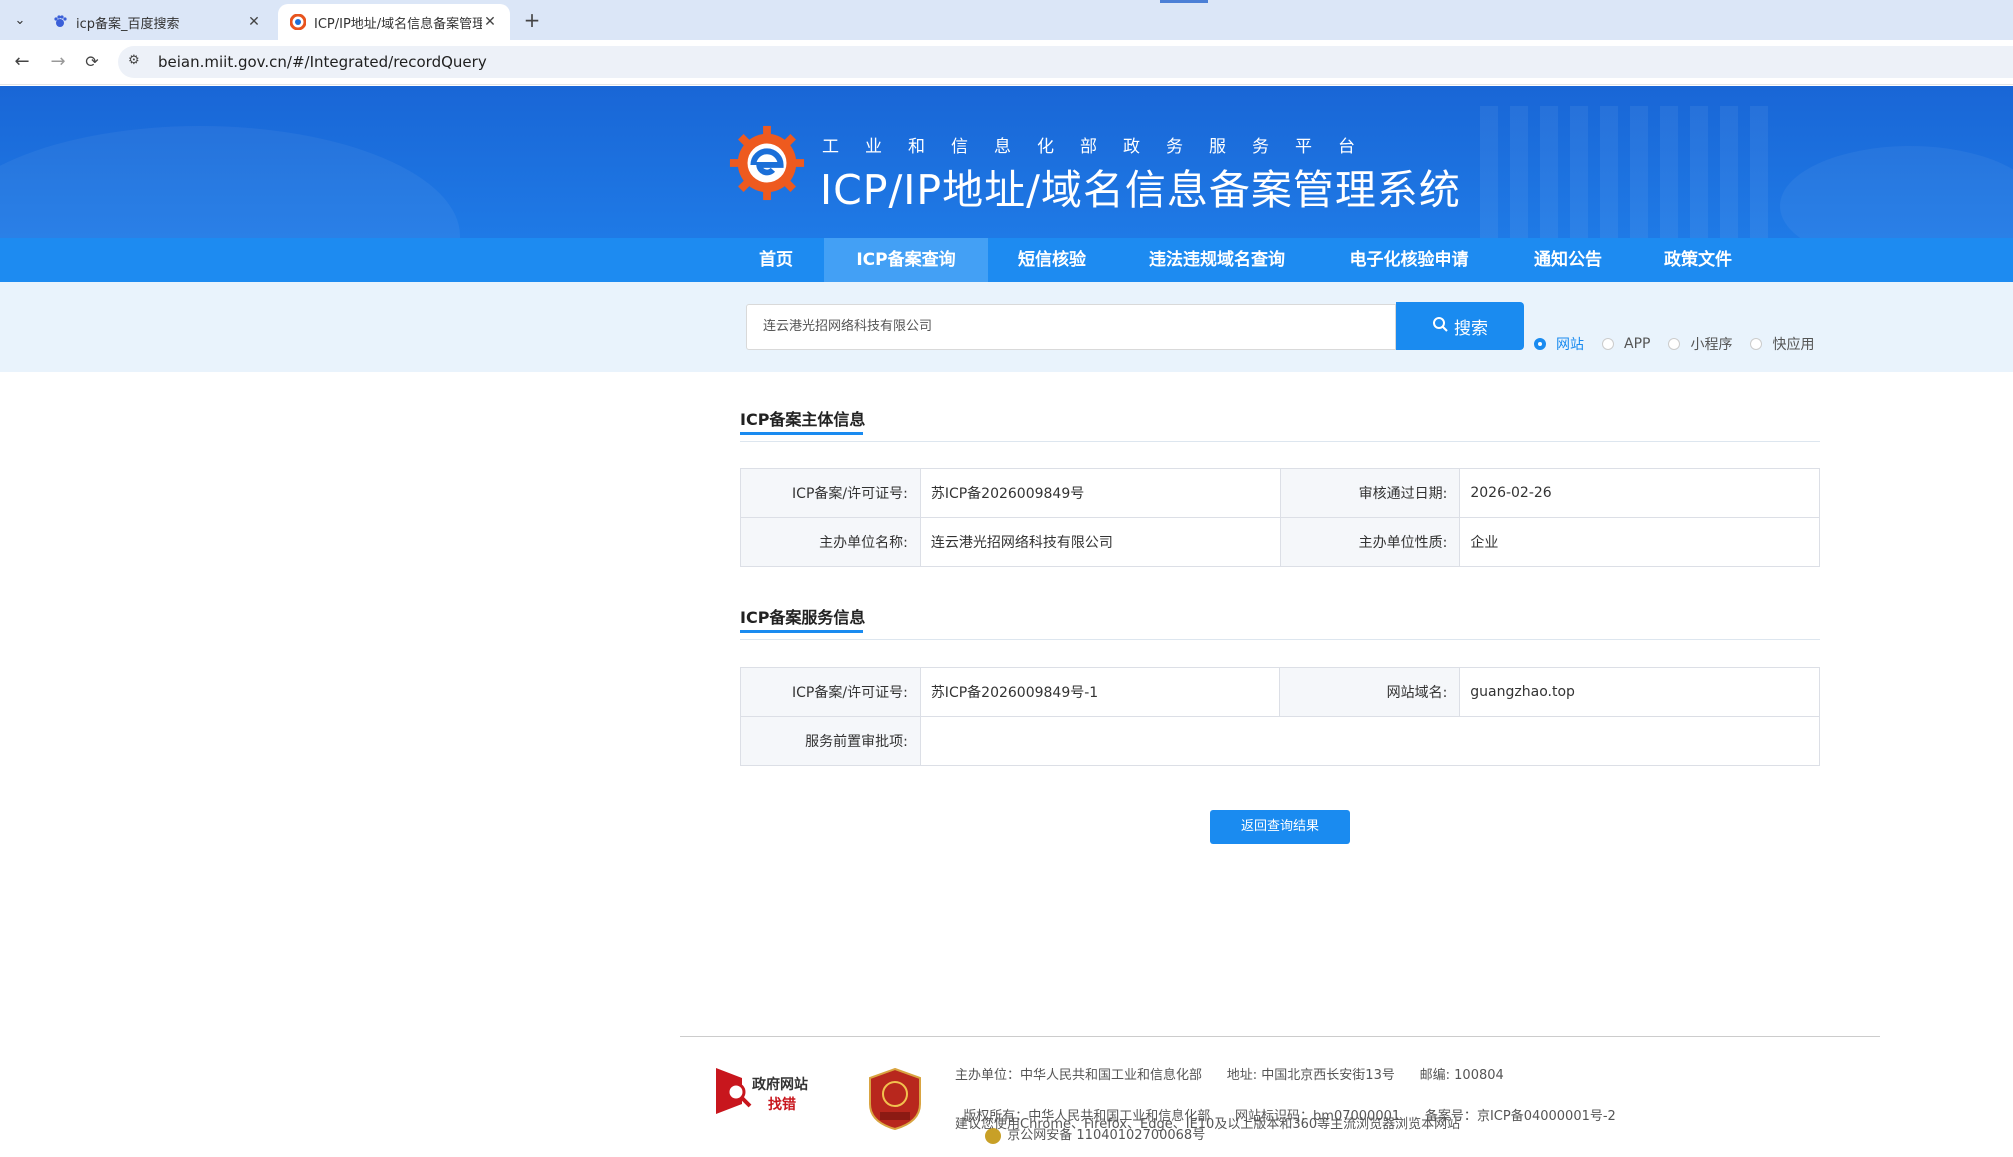  I want to click on browser-tab-icp: ICP/IP地址/域名信息备案管理系 ✕, so click(394, 22).